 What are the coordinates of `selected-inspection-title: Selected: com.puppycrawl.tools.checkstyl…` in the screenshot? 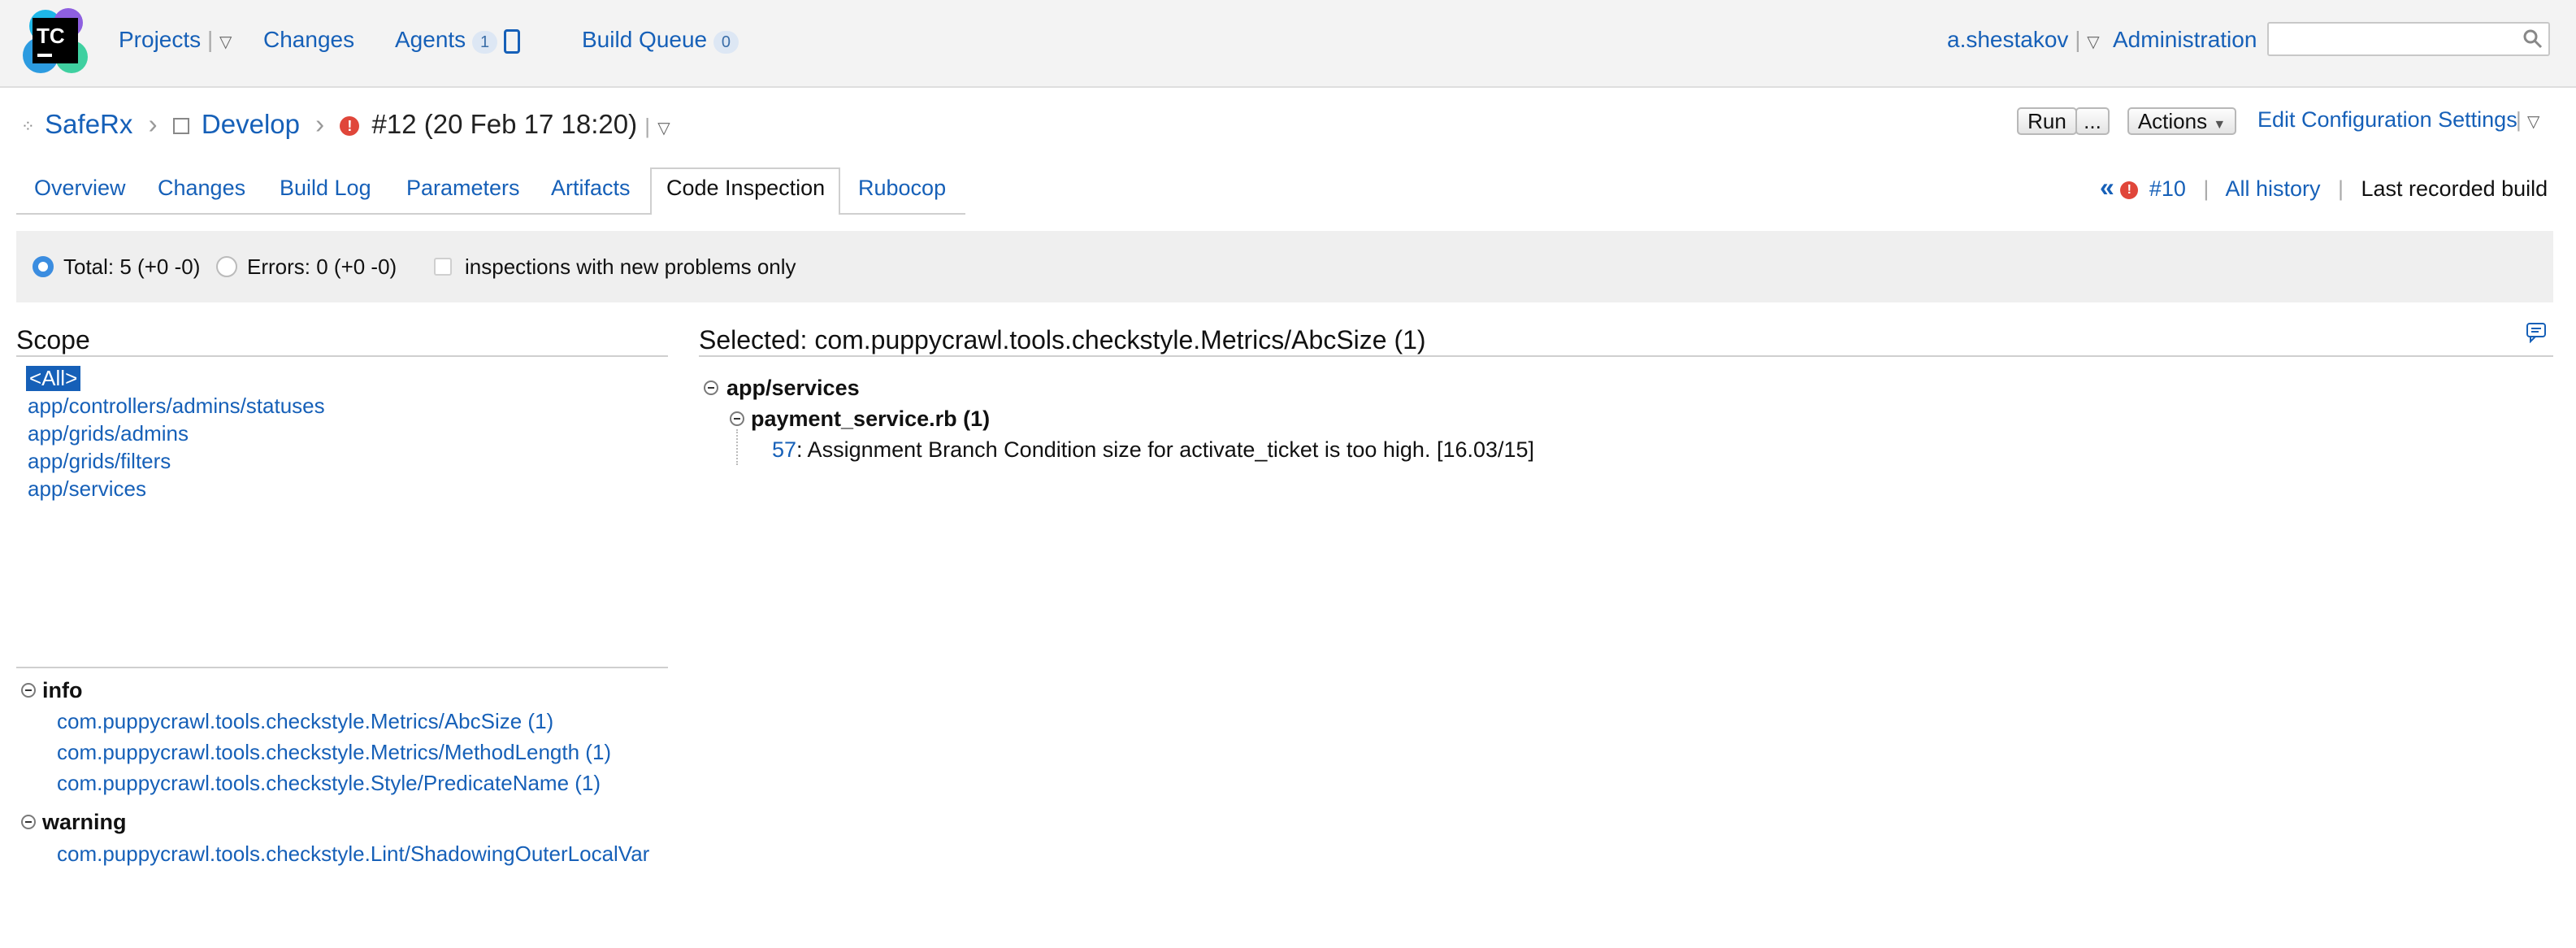 It's located at (1062, 339).